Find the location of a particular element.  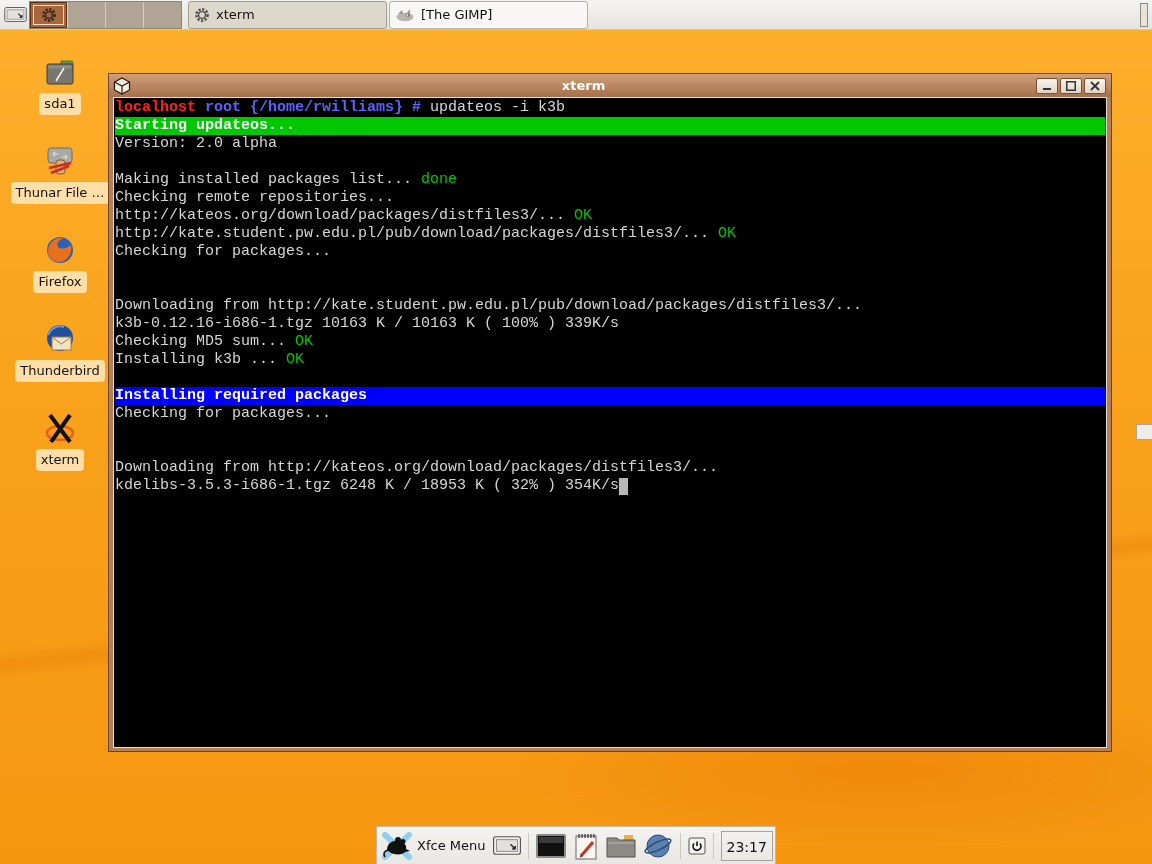

desktop-icon-label: xterm is located at coordinates (60, 460).